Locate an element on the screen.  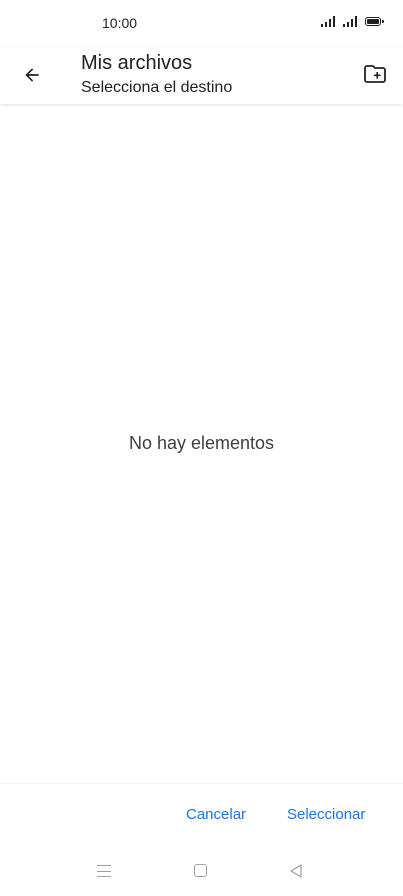
create-new-folder-icon is located at coordinates (375, 74).